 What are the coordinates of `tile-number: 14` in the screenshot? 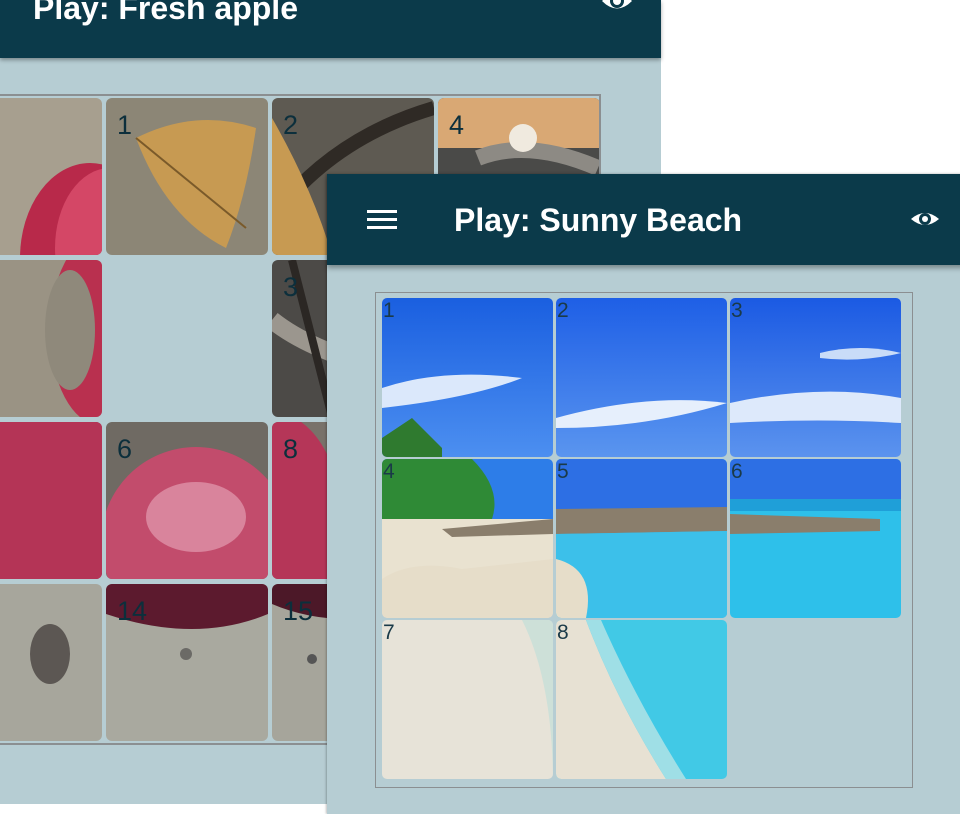 It's located at (132, 611).